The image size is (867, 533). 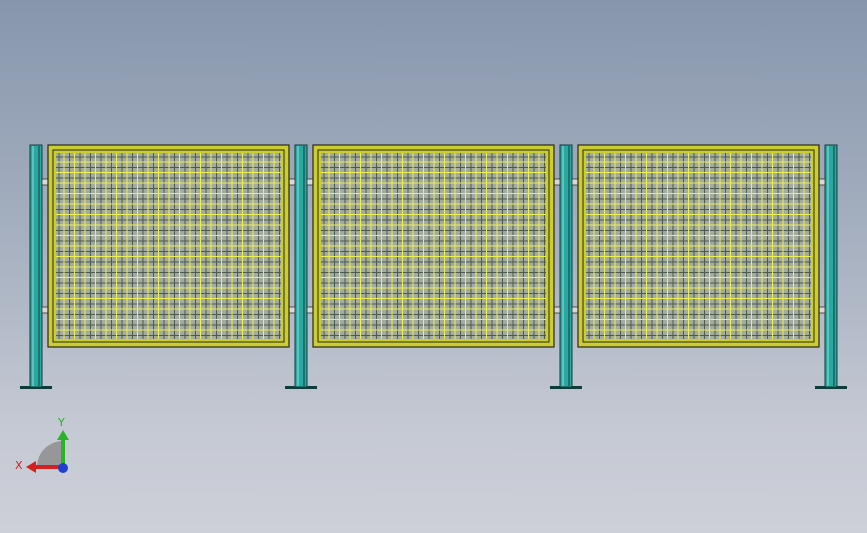 What do you see at coordinates (50, 454) in the screenshot?
I see `triad-quadrant-shape` at bounding box center [50, 454].